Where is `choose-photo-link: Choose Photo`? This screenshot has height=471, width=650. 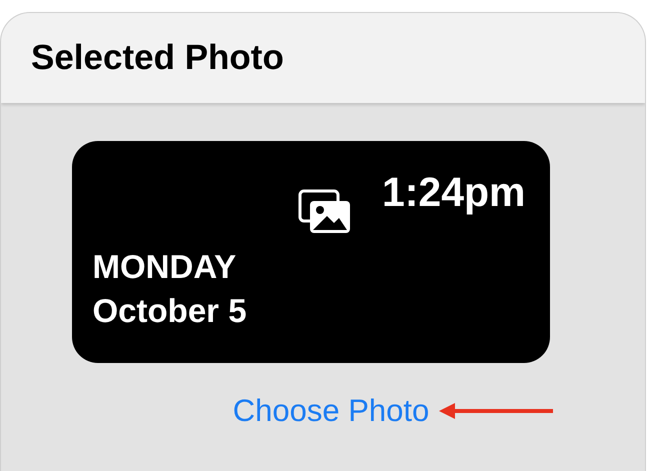
choose-photo-link: Choose Photo is located at coordinates (331, 411).